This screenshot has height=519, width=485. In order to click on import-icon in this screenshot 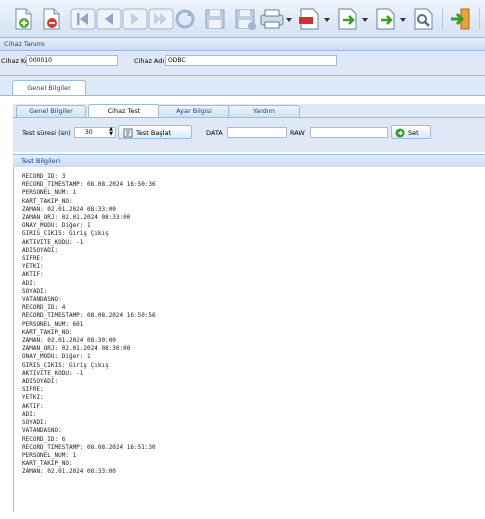, I will do `click(390, 19)`.